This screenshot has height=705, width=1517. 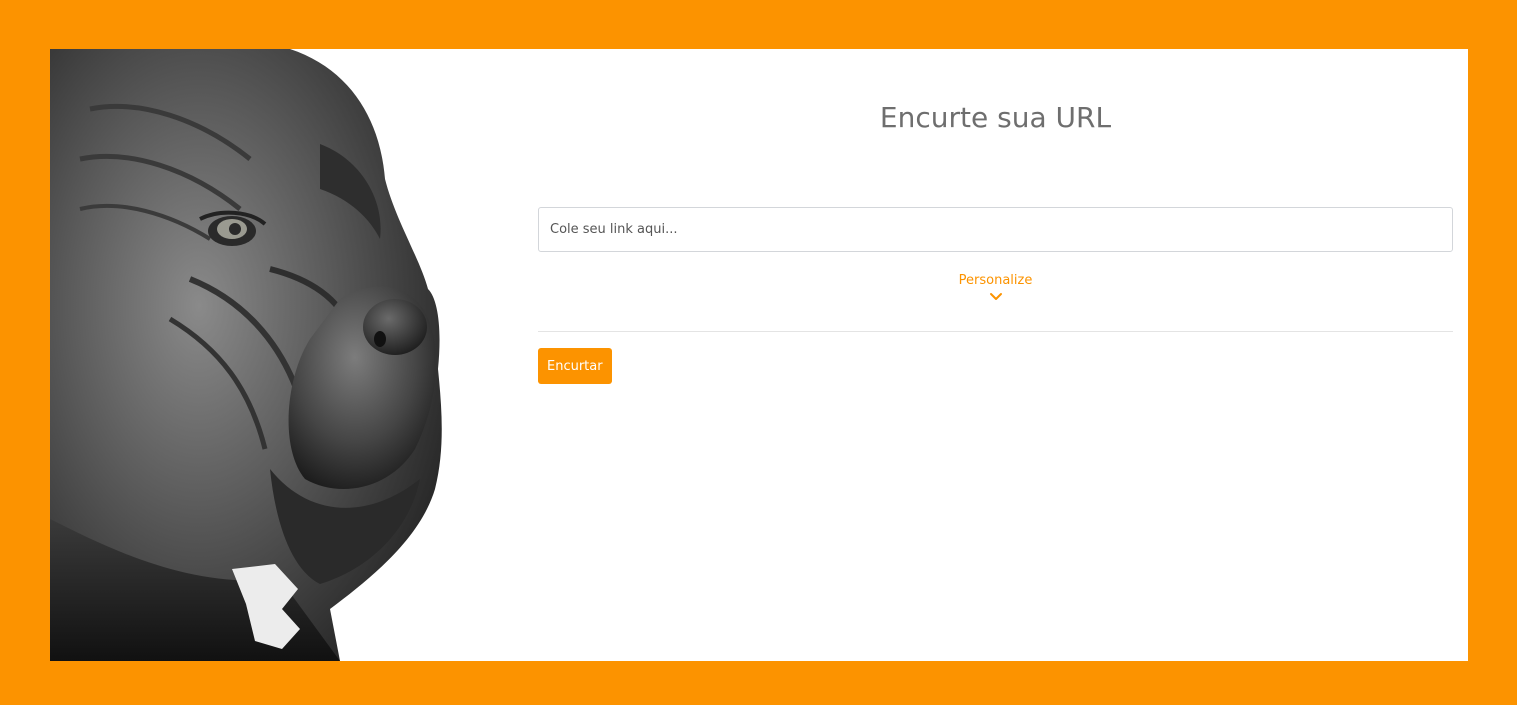 What do you see at coordinates (995, 229) in the screenshot?
I see `url-input` at bounding box center [995, 229].